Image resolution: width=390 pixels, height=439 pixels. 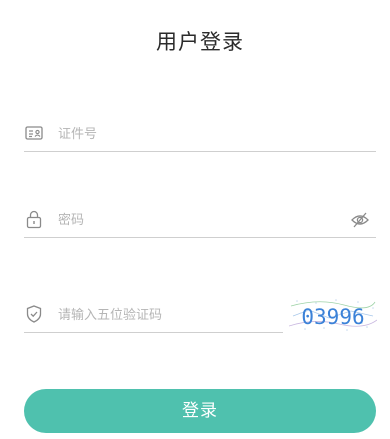 I want to click on eye-hidden-icon, so click(x=360, y=220).